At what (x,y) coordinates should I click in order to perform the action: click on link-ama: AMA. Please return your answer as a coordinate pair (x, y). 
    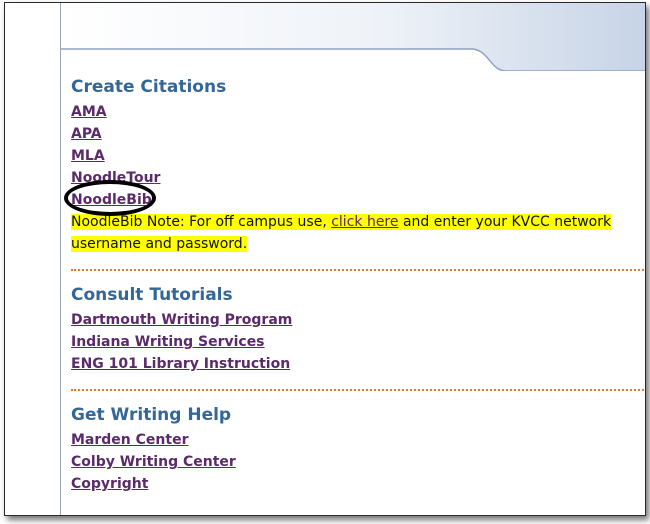
    Looking at the image, I should click on (356, 112).